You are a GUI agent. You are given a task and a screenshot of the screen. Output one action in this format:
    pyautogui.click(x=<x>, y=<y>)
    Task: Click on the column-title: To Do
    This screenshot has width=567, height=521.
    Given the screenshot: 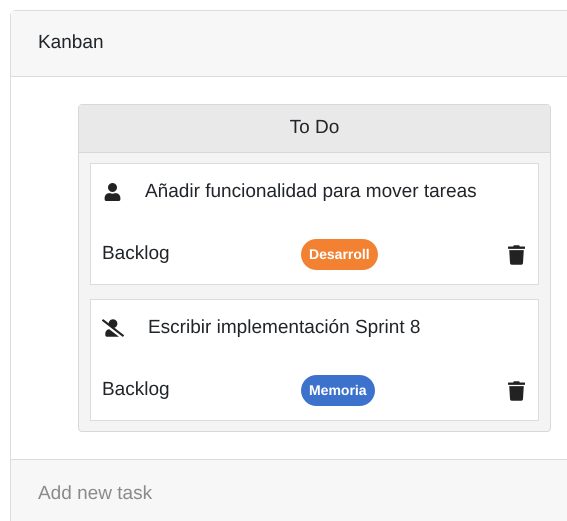 What is the action you would take?
    pyautogui.click(x=315, y=128)
    